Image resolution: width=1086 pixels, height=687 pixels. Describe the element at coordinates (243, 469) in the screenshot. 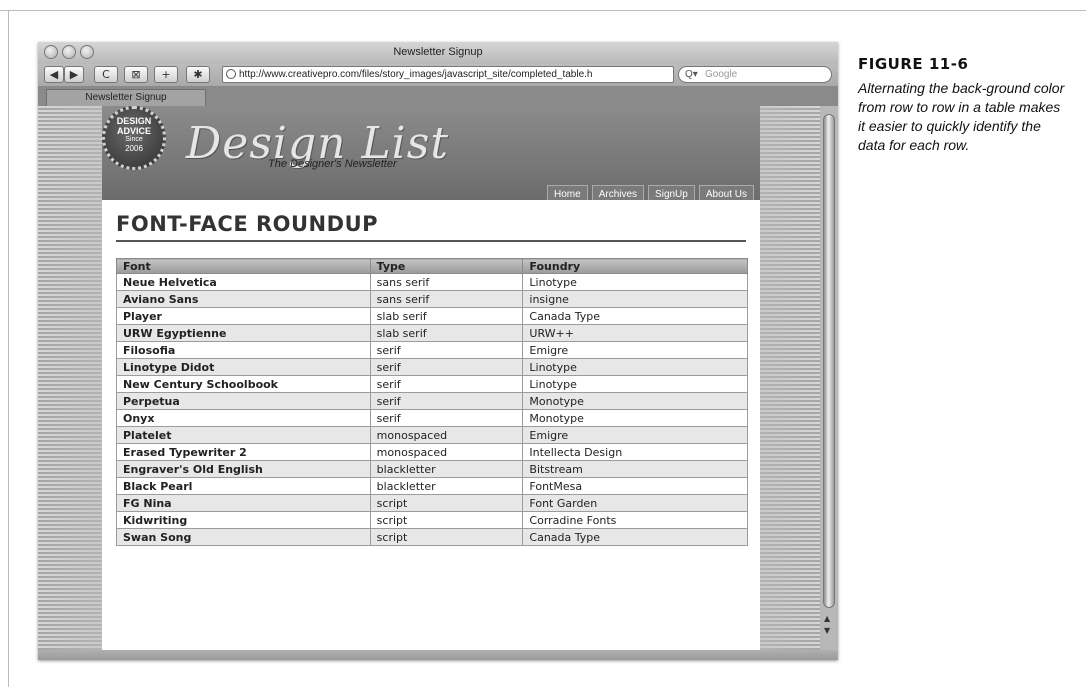

I see `font-cell: Engraver's Old English` at that location.